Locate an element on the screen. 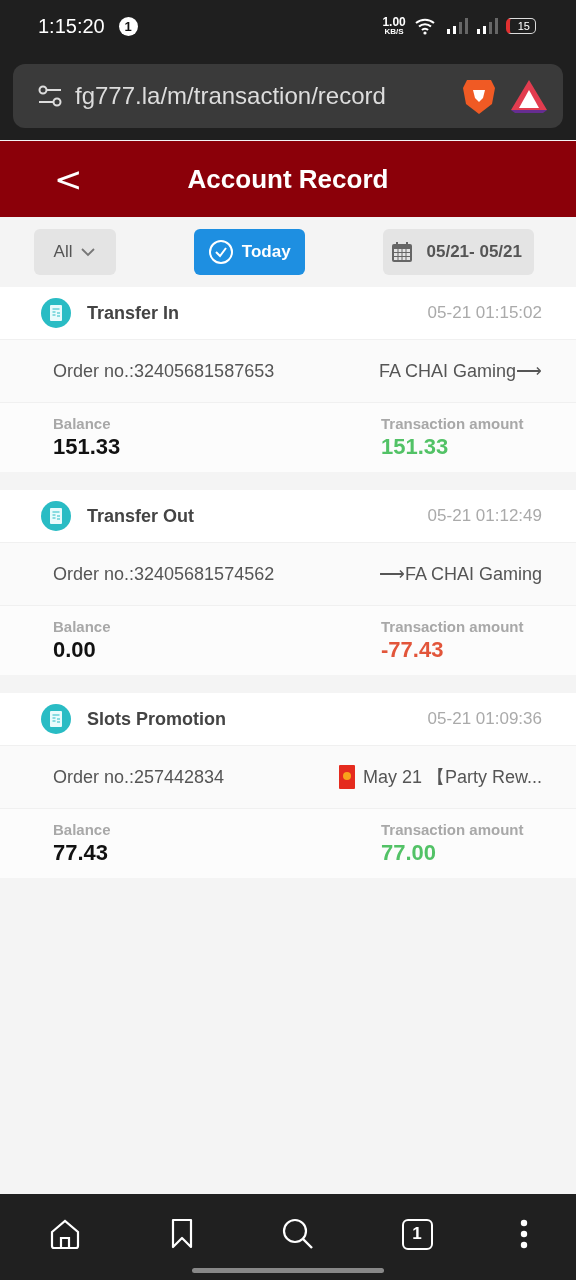 Image resolution: width=576 pixels, height=1280 pixels. balance-value: 151.33 is located at coordinates (87, 447).